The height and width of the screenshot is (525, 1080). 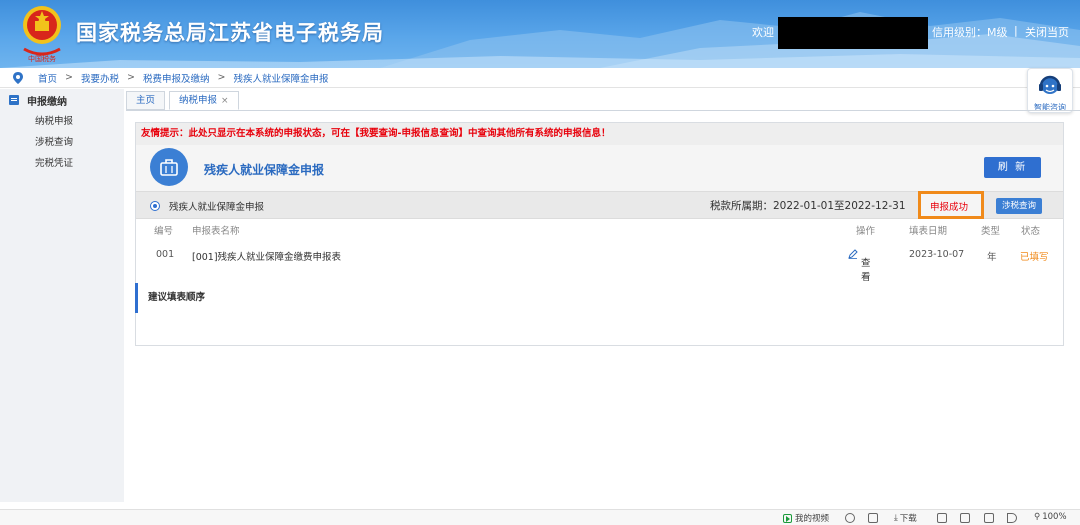 I want to click on col-type: 类型, so click(x=991, y=231).